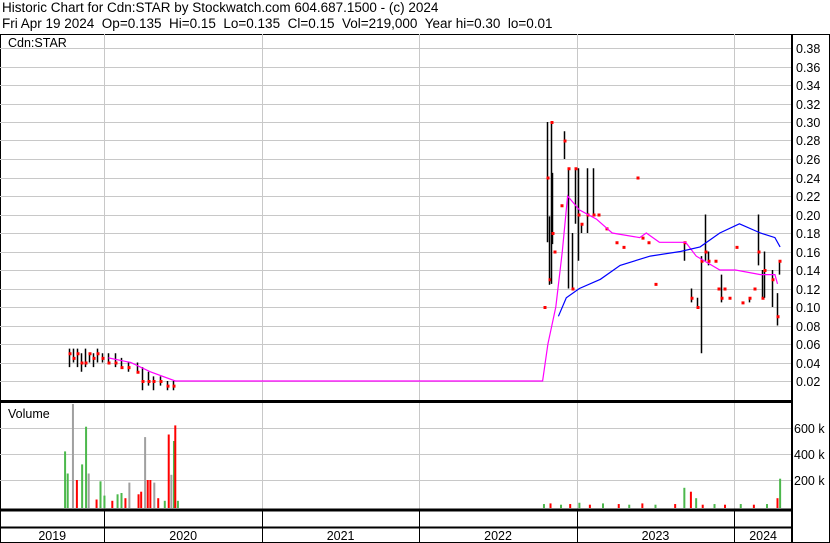 The width and height of the screenshot is (830, 543). Describe the element at coordinates (183, 536) in the screenshot. I see `year-label: 2020` at that location.